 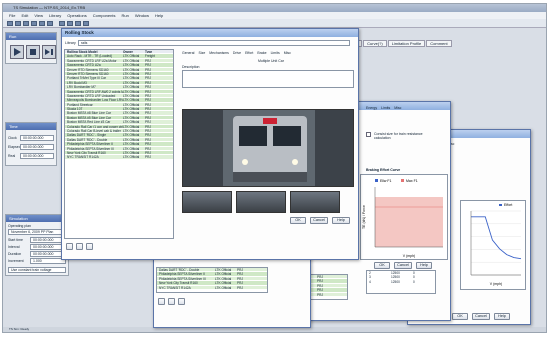 I want to click on editor-4-help-button: Help, so click(x=502, y=316).